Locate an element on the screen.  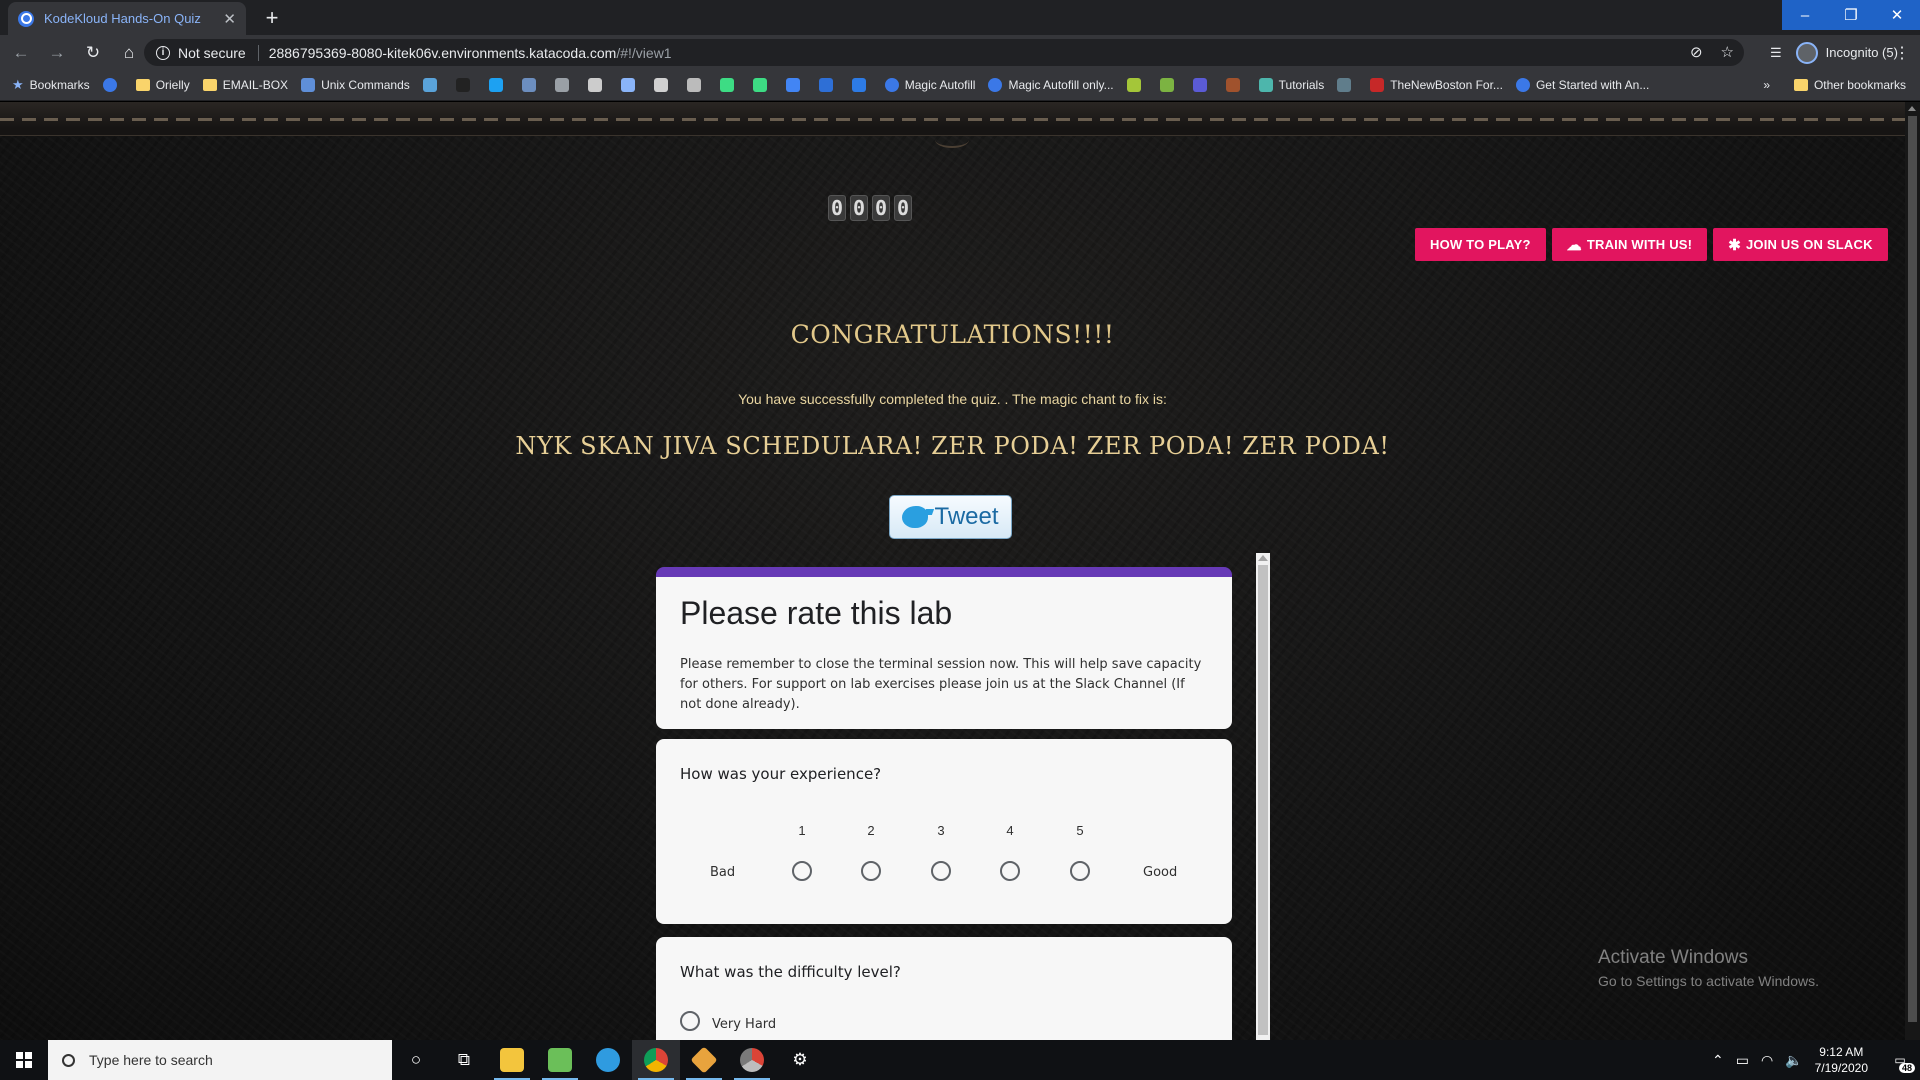
score-counter: 0 0 0 0 is located at coordinates (870, 208).